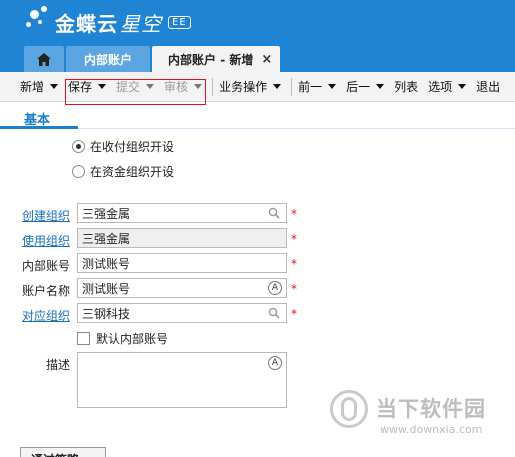  I want to click on account-no-label: 内部账号, so click(45, 266).